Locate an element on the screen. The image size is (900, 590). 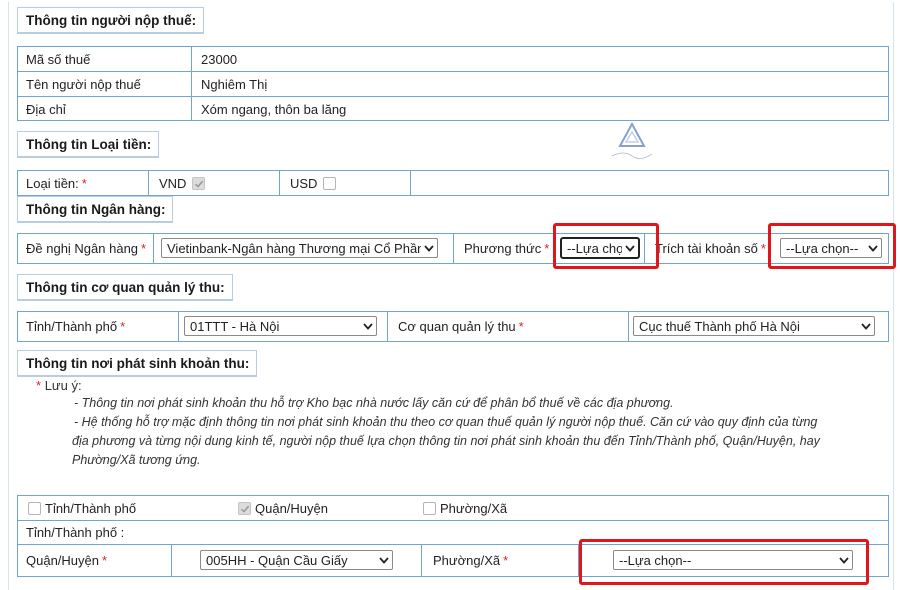
bank-label: Đề nghị Ngân hàng * is located at coordinates (86, 248).